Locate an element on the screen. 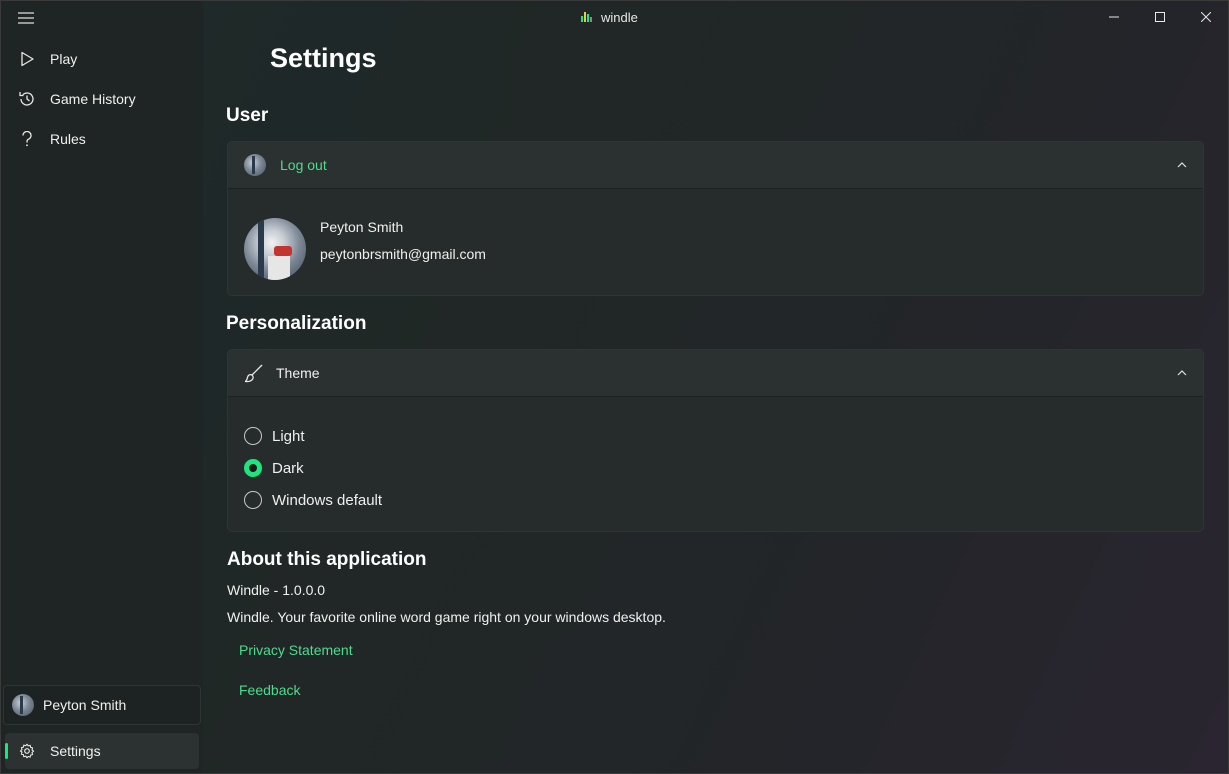 The height and width of the screenshot is (774, 1229). brush-icon is located at coordinates (254, 373).